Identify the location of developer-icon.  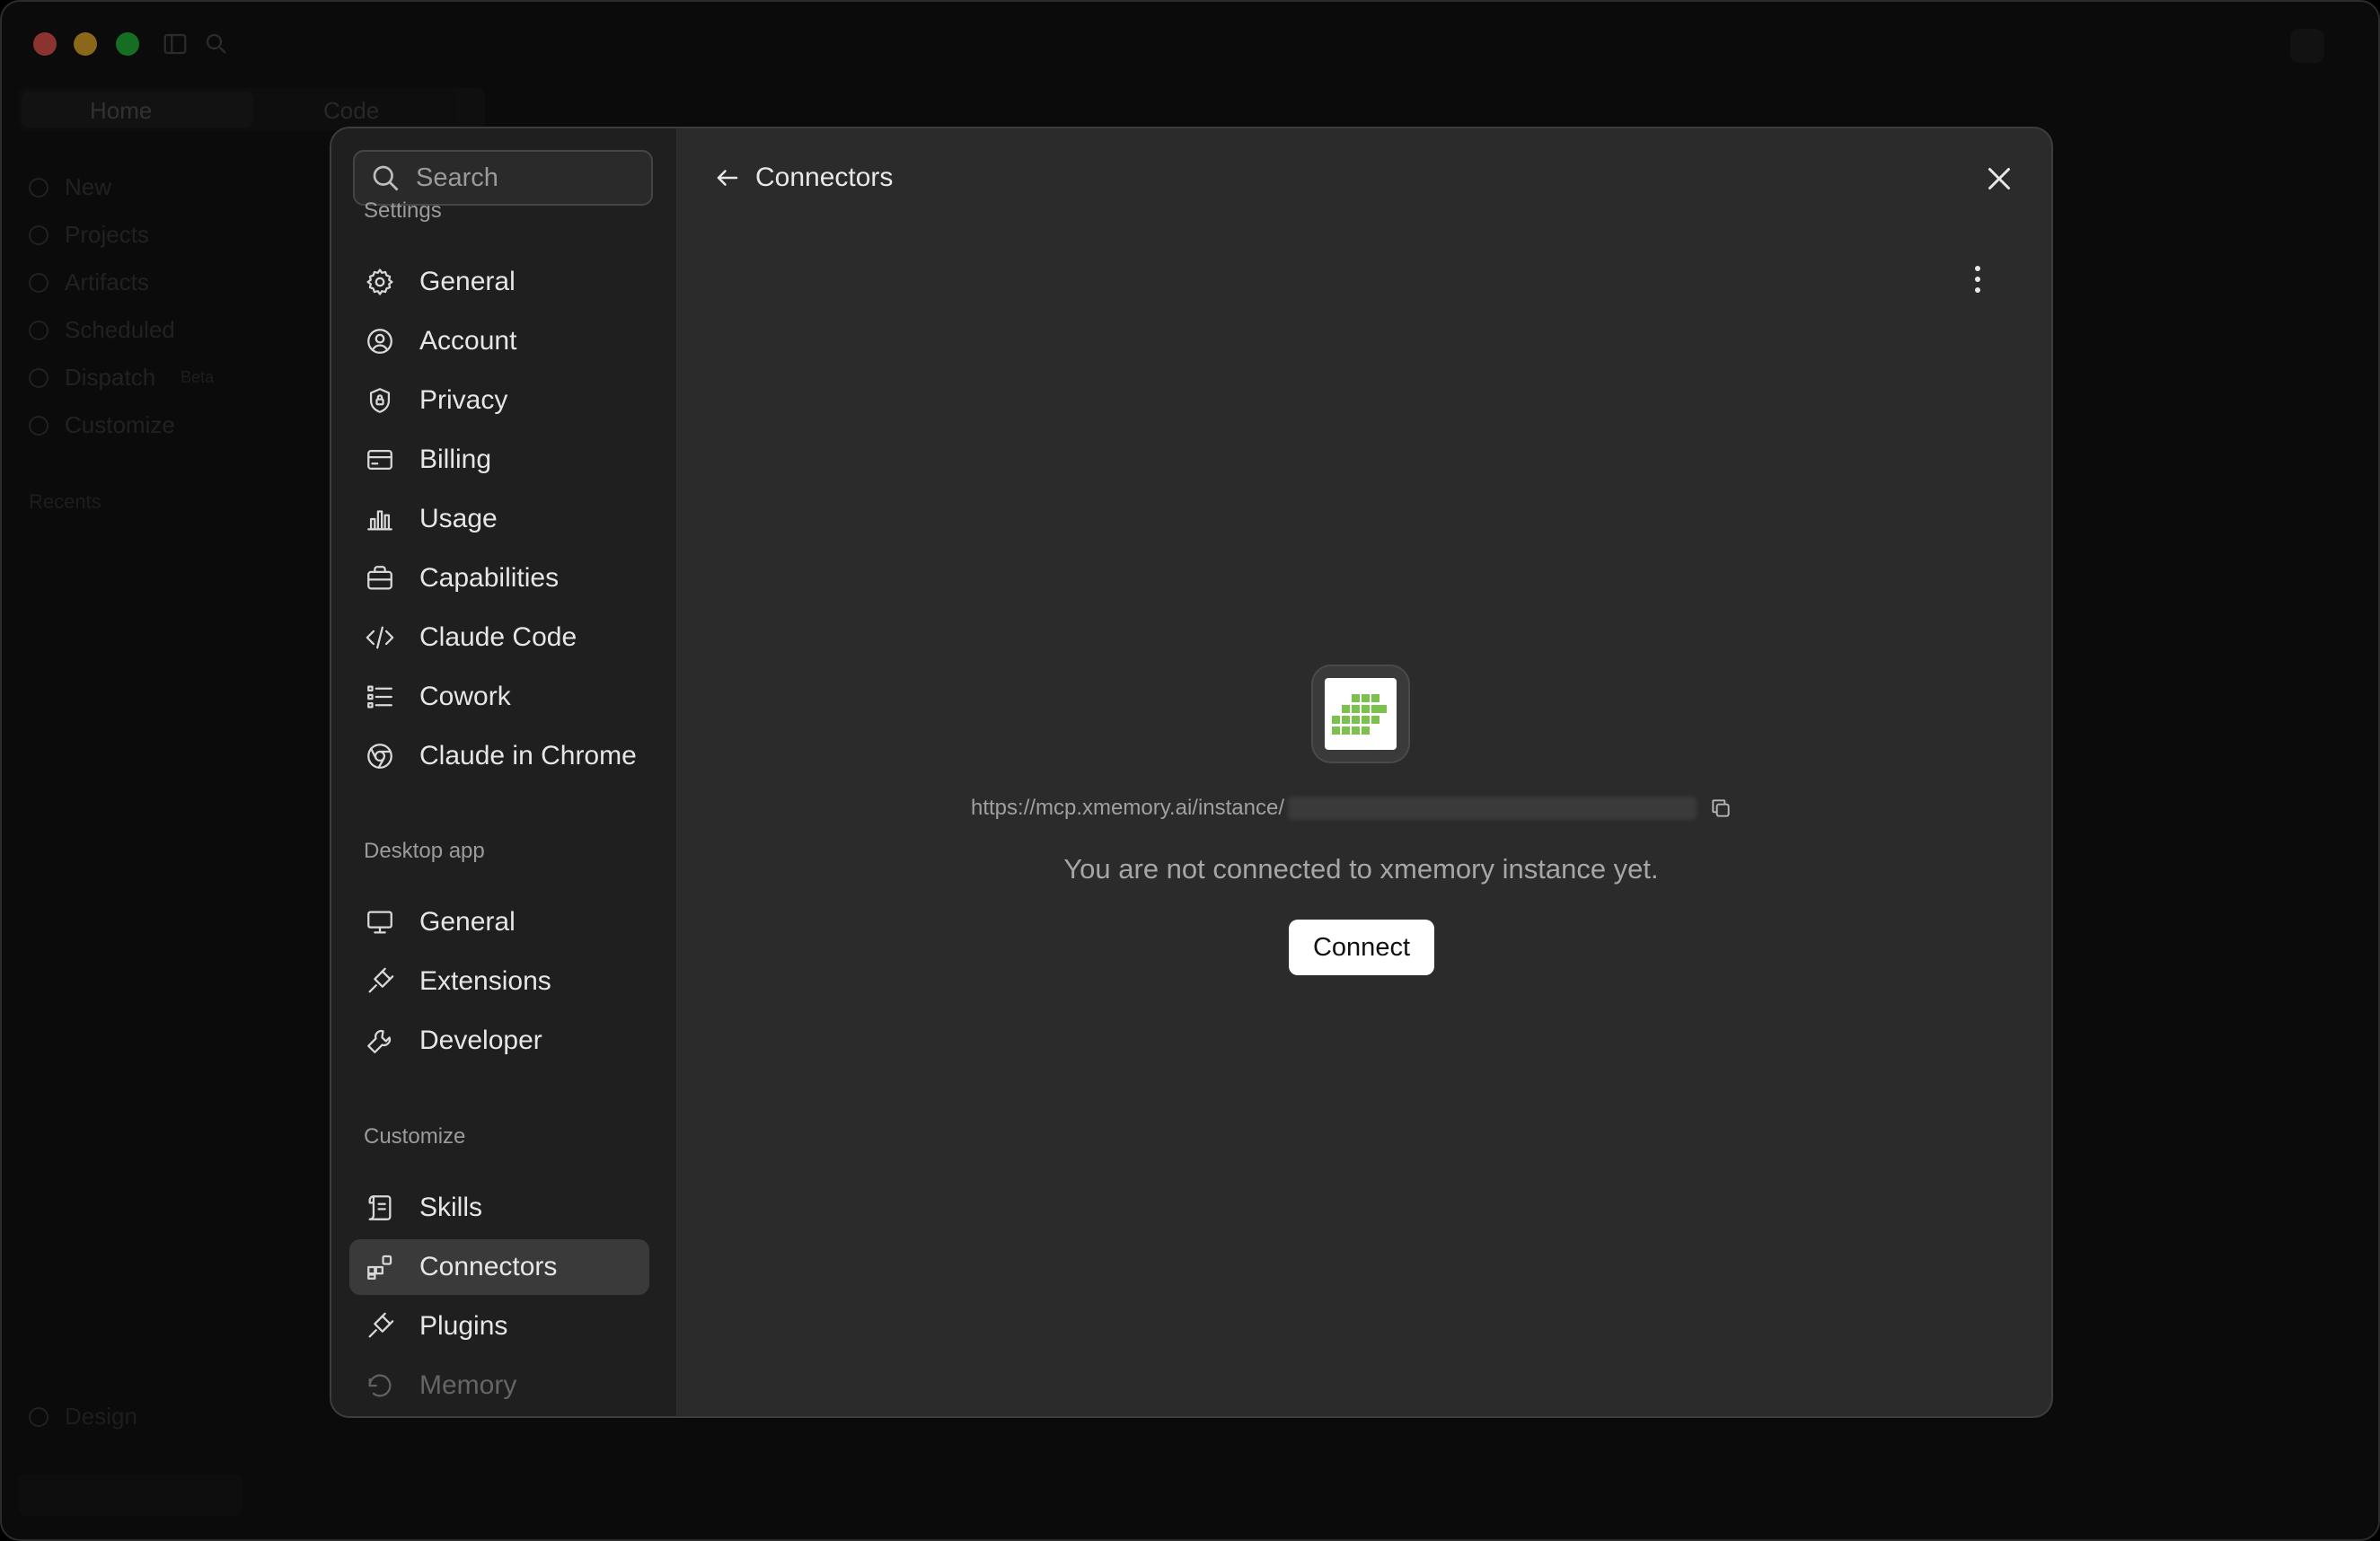
(380, 1041).